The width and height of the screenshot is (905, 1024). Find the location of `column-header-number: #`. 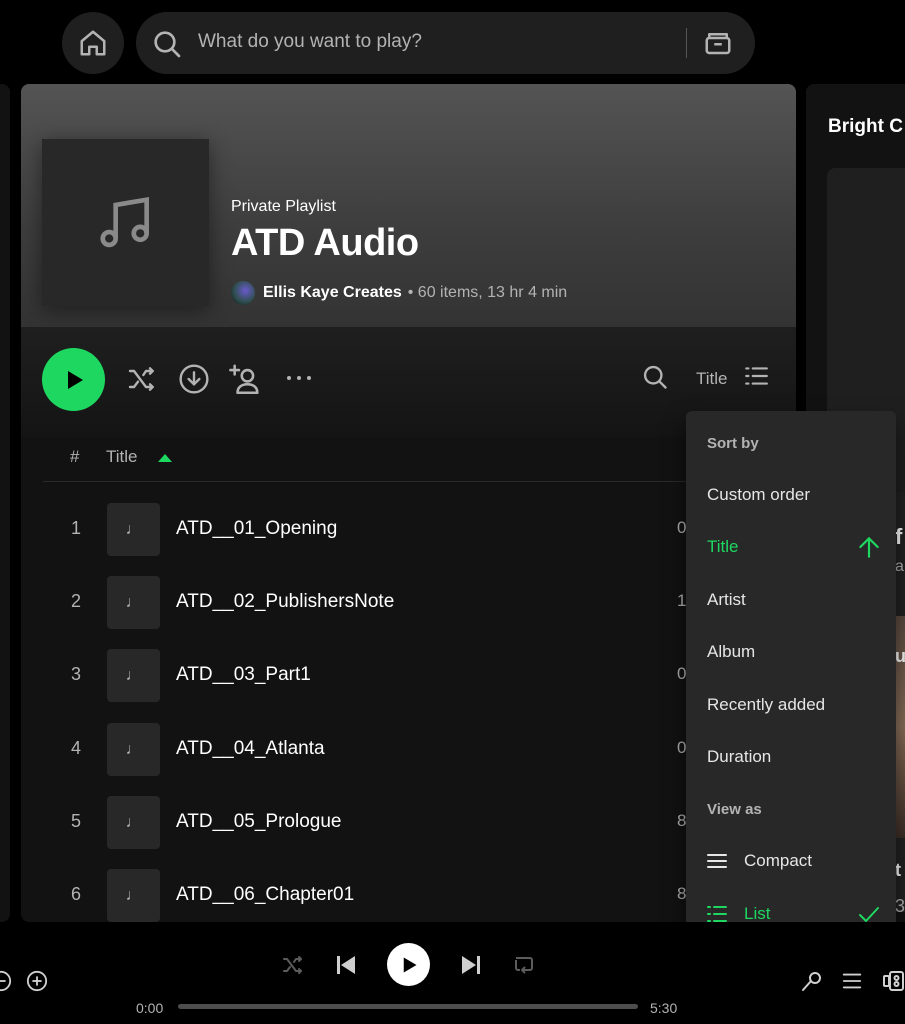

column-header-number: # is located at coordinates (75, 456).